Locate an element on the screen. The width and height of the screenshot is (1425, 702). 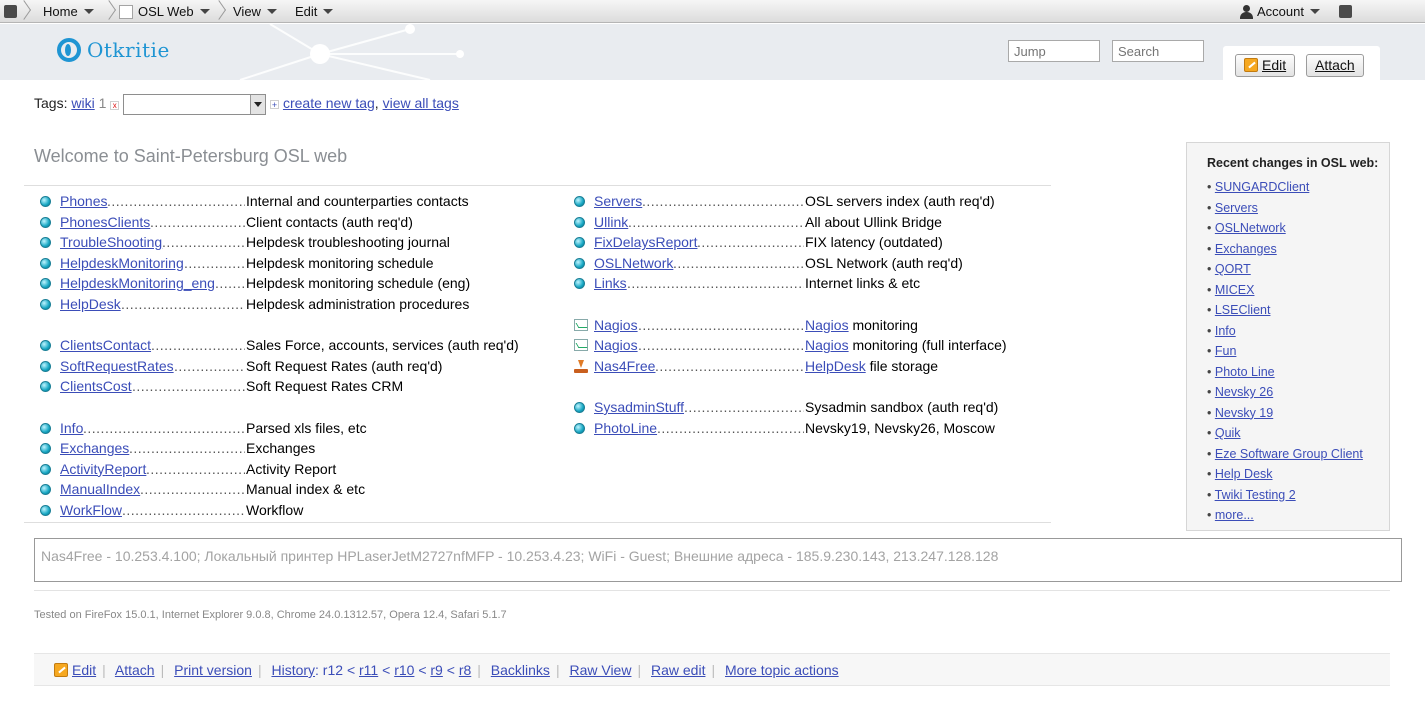
search-input is located at coordinates (1158, 51).